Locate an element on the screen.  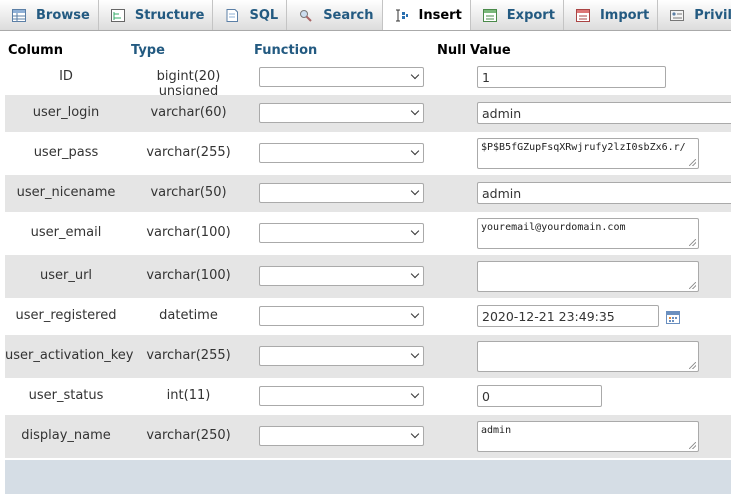
header-function: Function is located at coordinates (285, 50).